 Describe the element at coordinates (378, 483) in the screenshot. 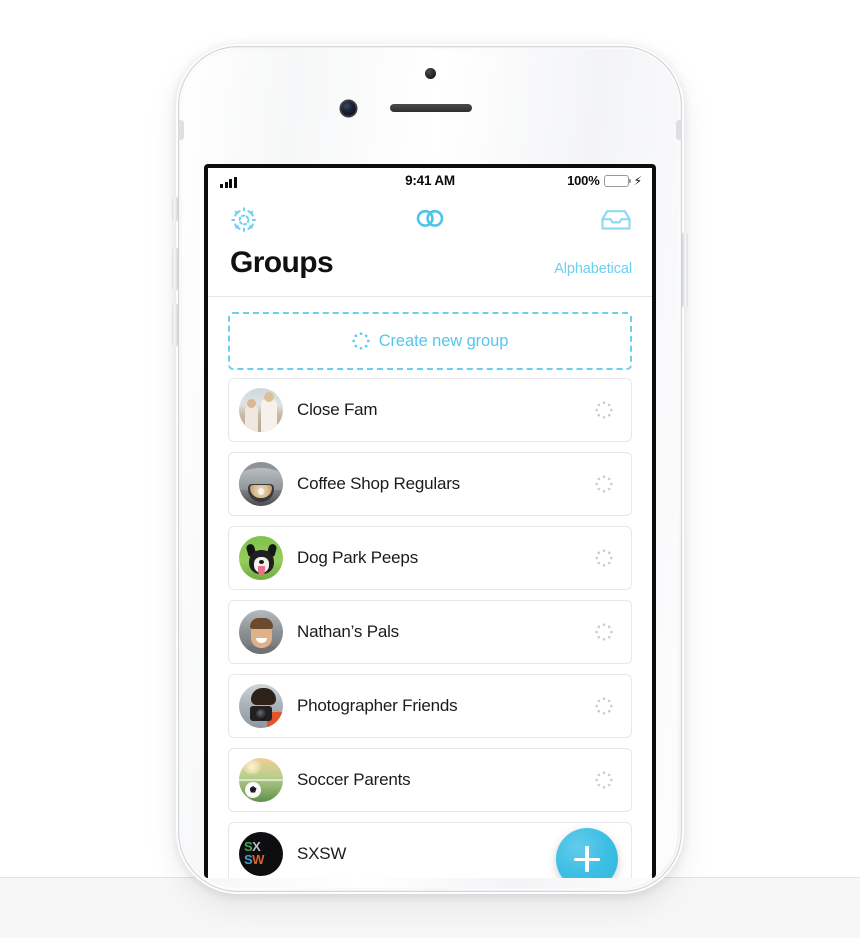

I see `list-item-label: Coffee Shop Regulars` at that location.